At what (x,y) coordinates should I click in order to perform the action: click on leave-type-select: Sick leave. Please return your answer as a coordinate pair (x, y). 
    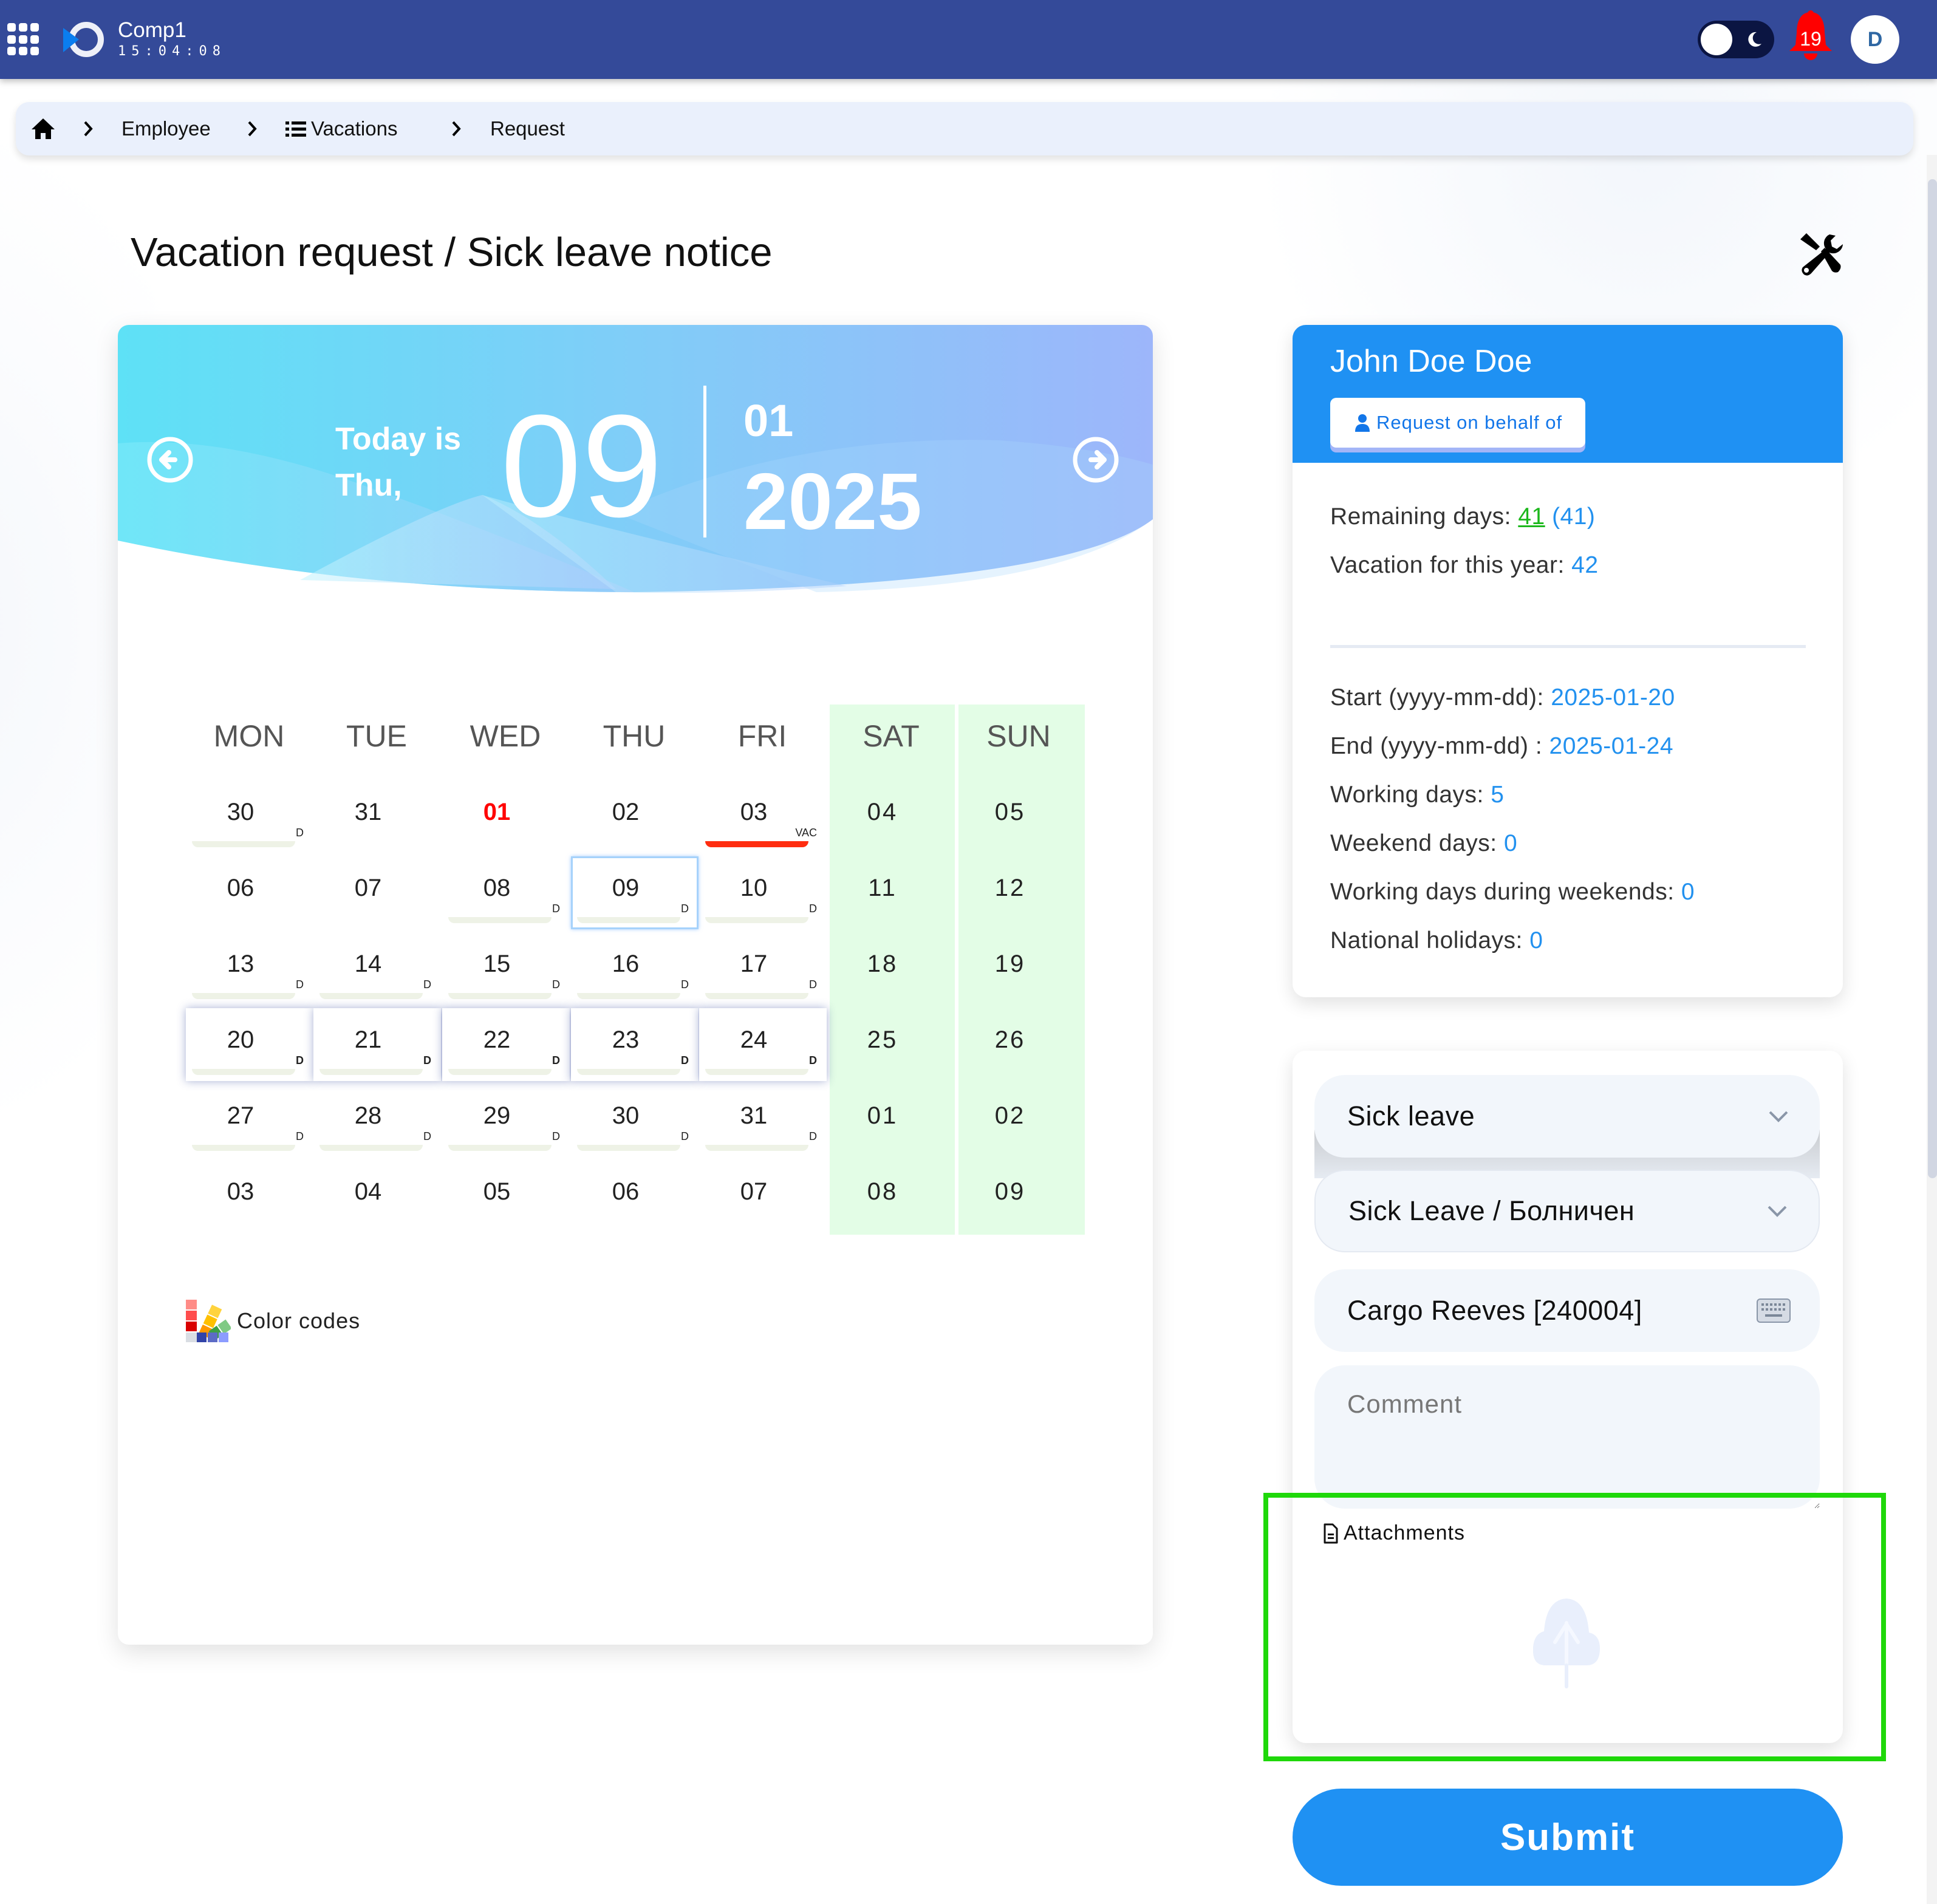
    Looking at the image, I should click on (1567, 1116).